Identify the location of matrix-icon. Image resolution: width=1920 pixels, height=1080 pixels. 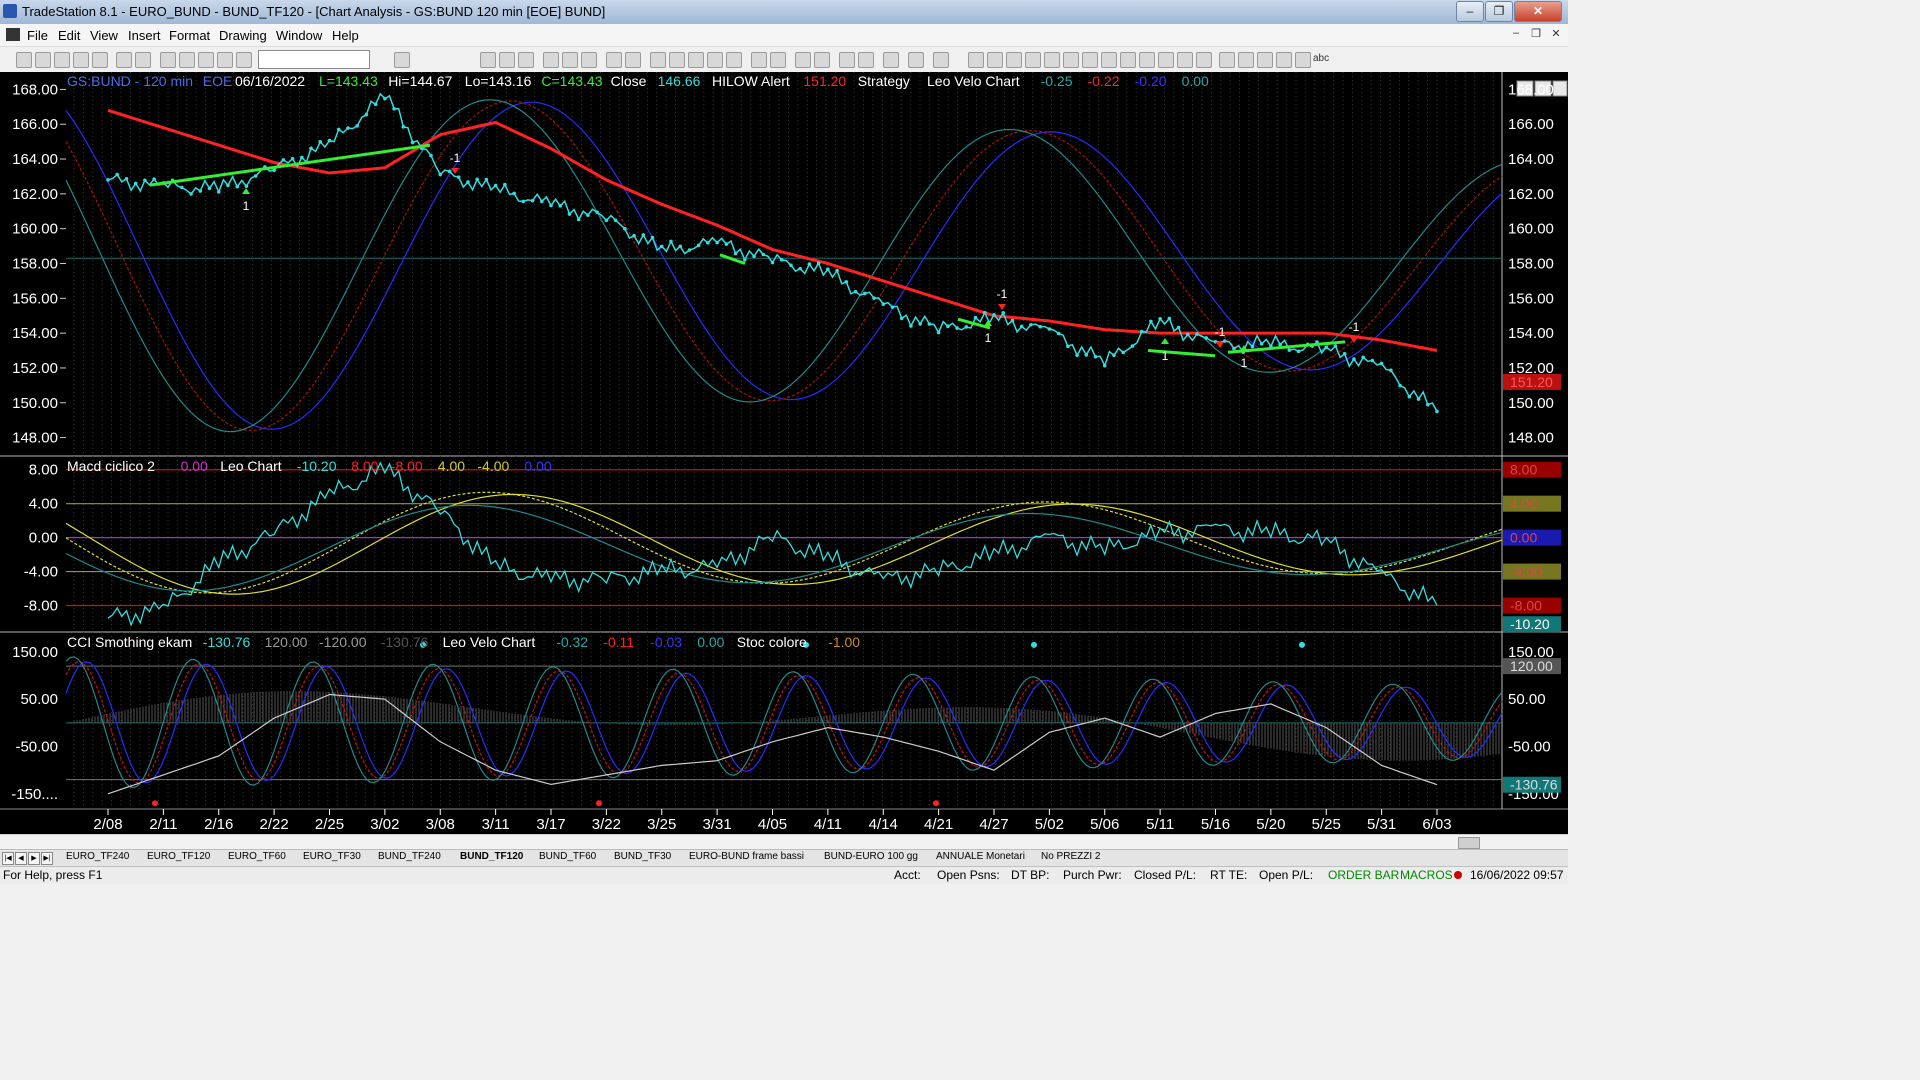
(526, 60).